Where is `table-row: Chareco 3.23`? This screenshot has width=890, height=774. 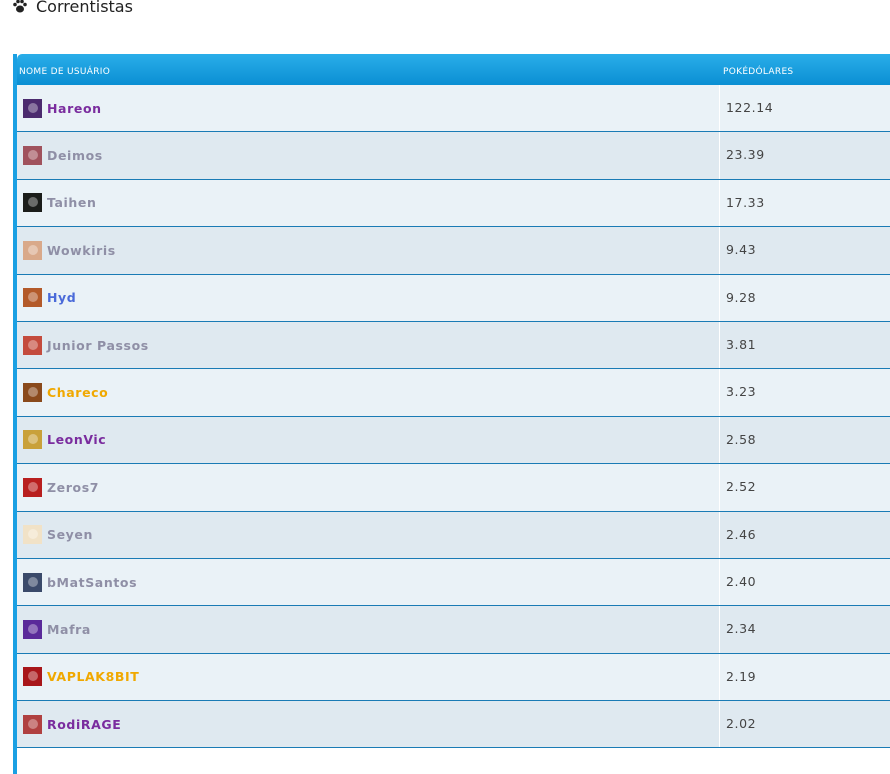 table-row: Chareco 3.23 is located at coordinates (453, 393).